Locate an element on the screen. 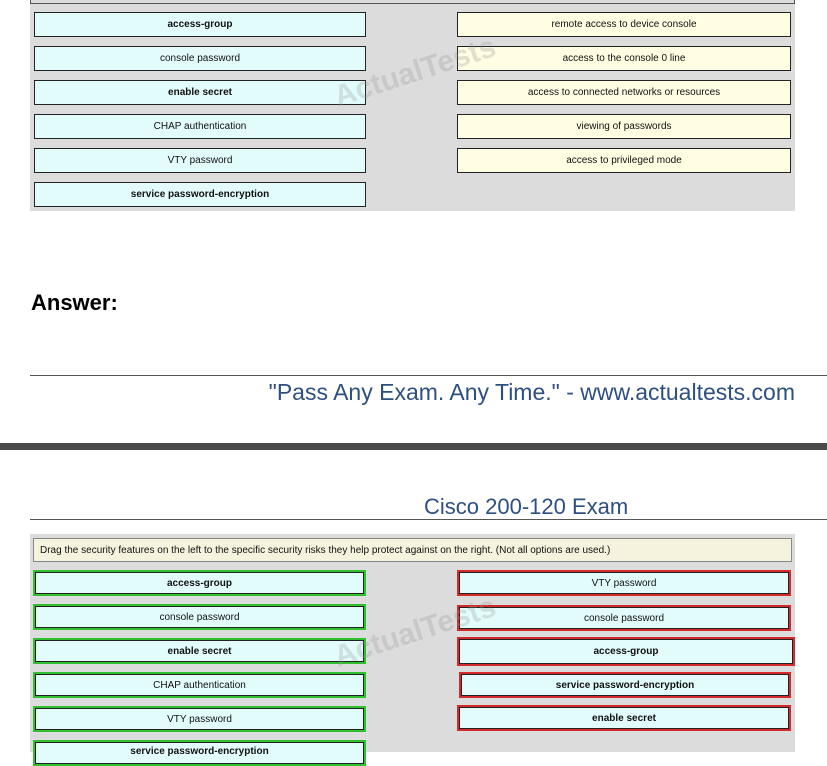  answer-right-item-vty-password: VTY password is located at coordinates (624, 583).